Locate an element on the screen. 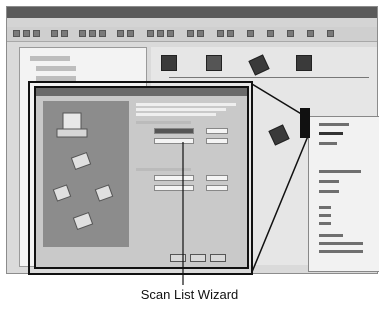 This screenshot has width=379, height=309. figure-caption: Scan List Wizard is located at coordinates (189, 294).